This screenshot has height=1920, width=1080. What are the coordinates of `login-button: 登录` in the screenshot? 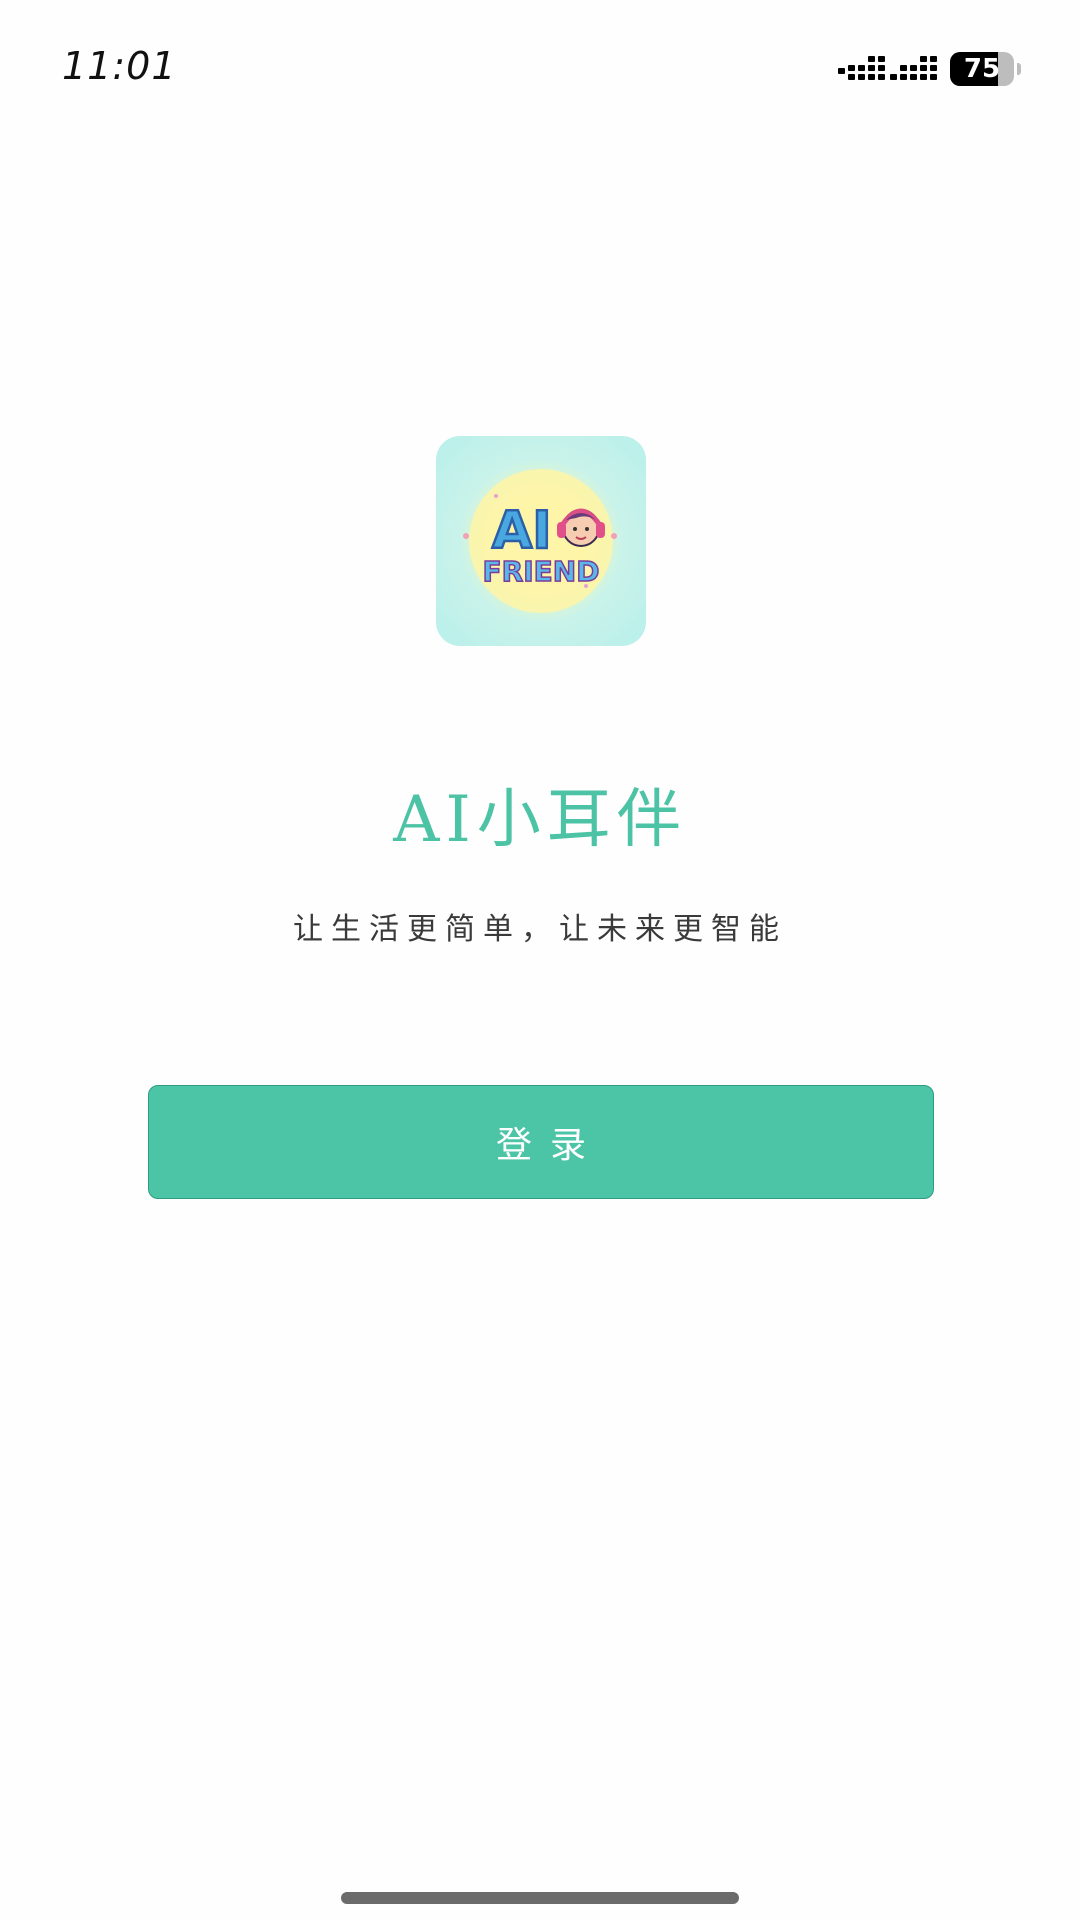 It's located at (541, 1142).